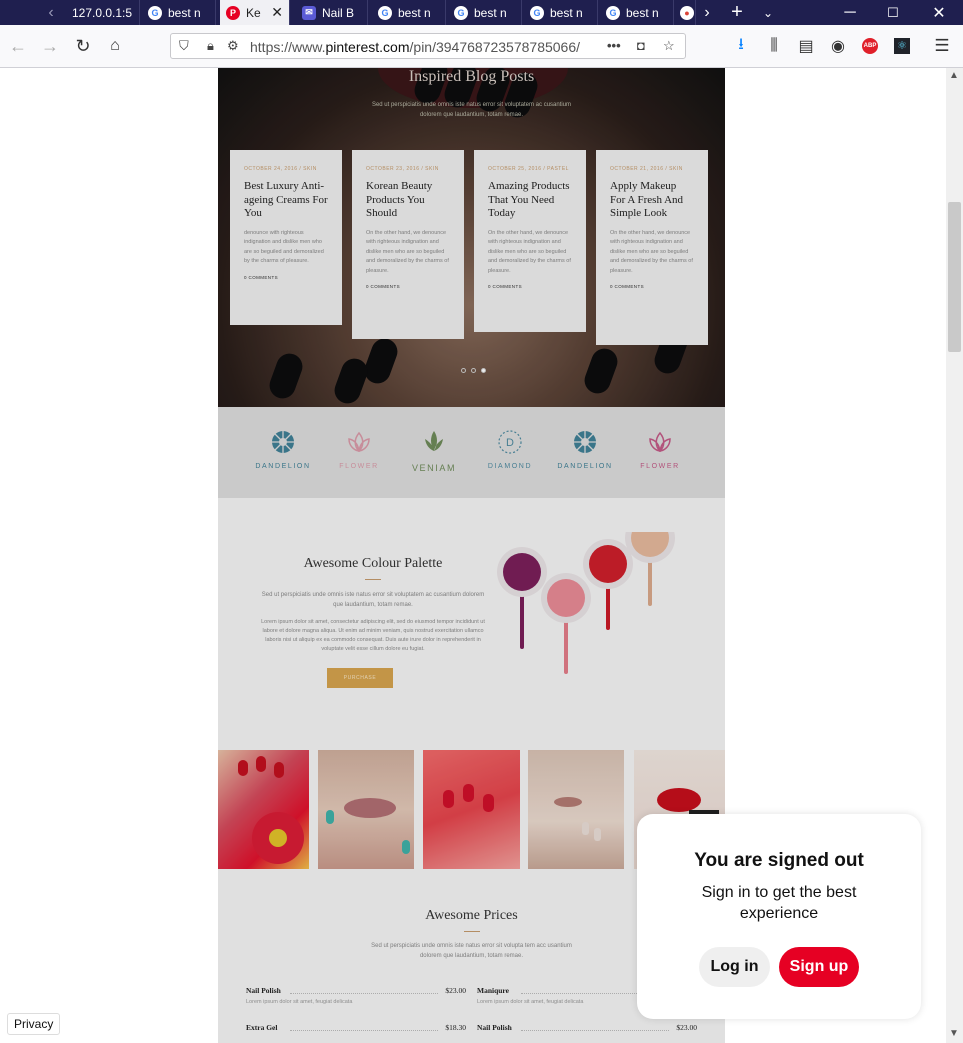 This screenshot has width=963, height=1043. What do you see at coordinates (838, 46) in the screenshot?
I see `account-icon: ◉` at bounding box center [838, 46].